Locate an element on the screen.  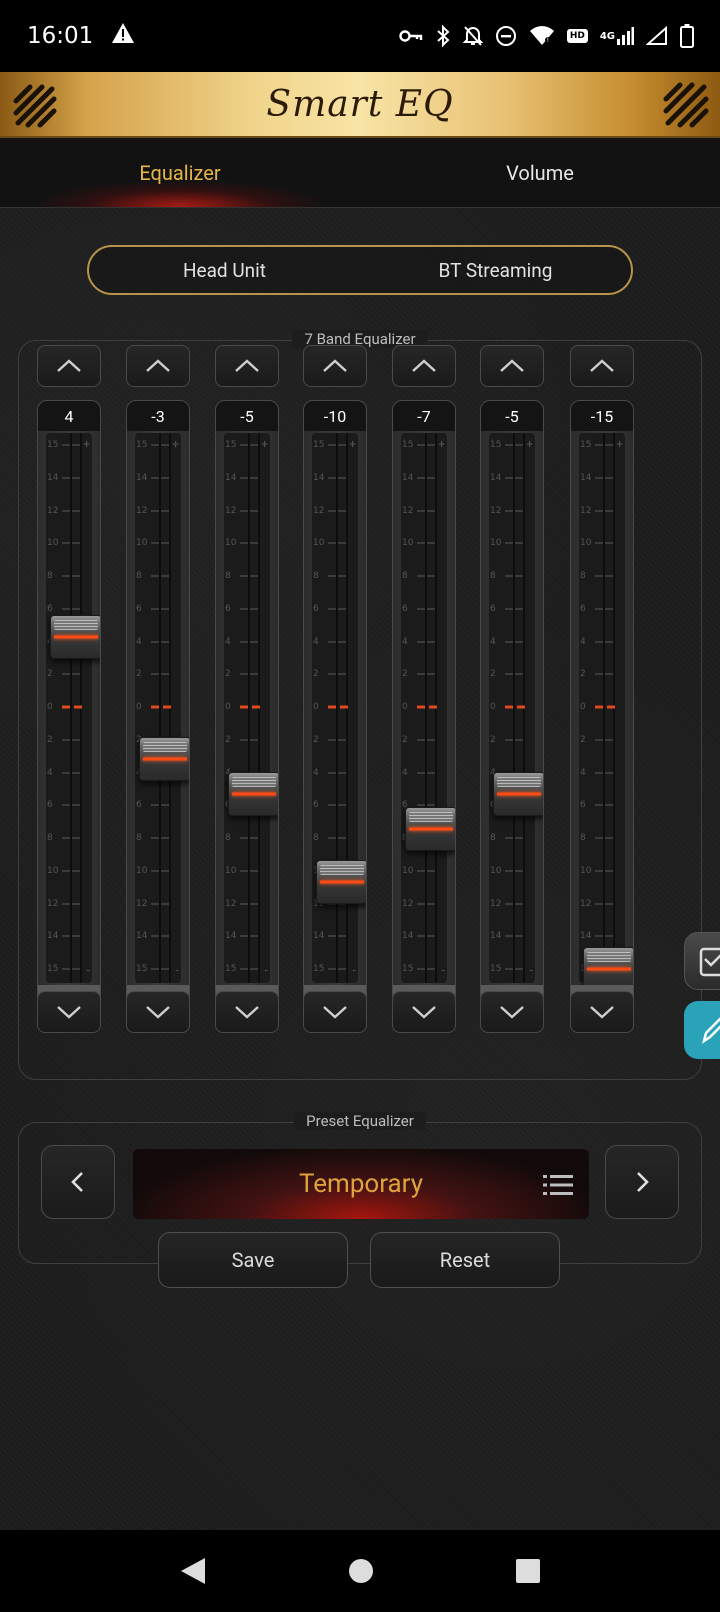
plus-sign: + is located at coordinates (441, 444).